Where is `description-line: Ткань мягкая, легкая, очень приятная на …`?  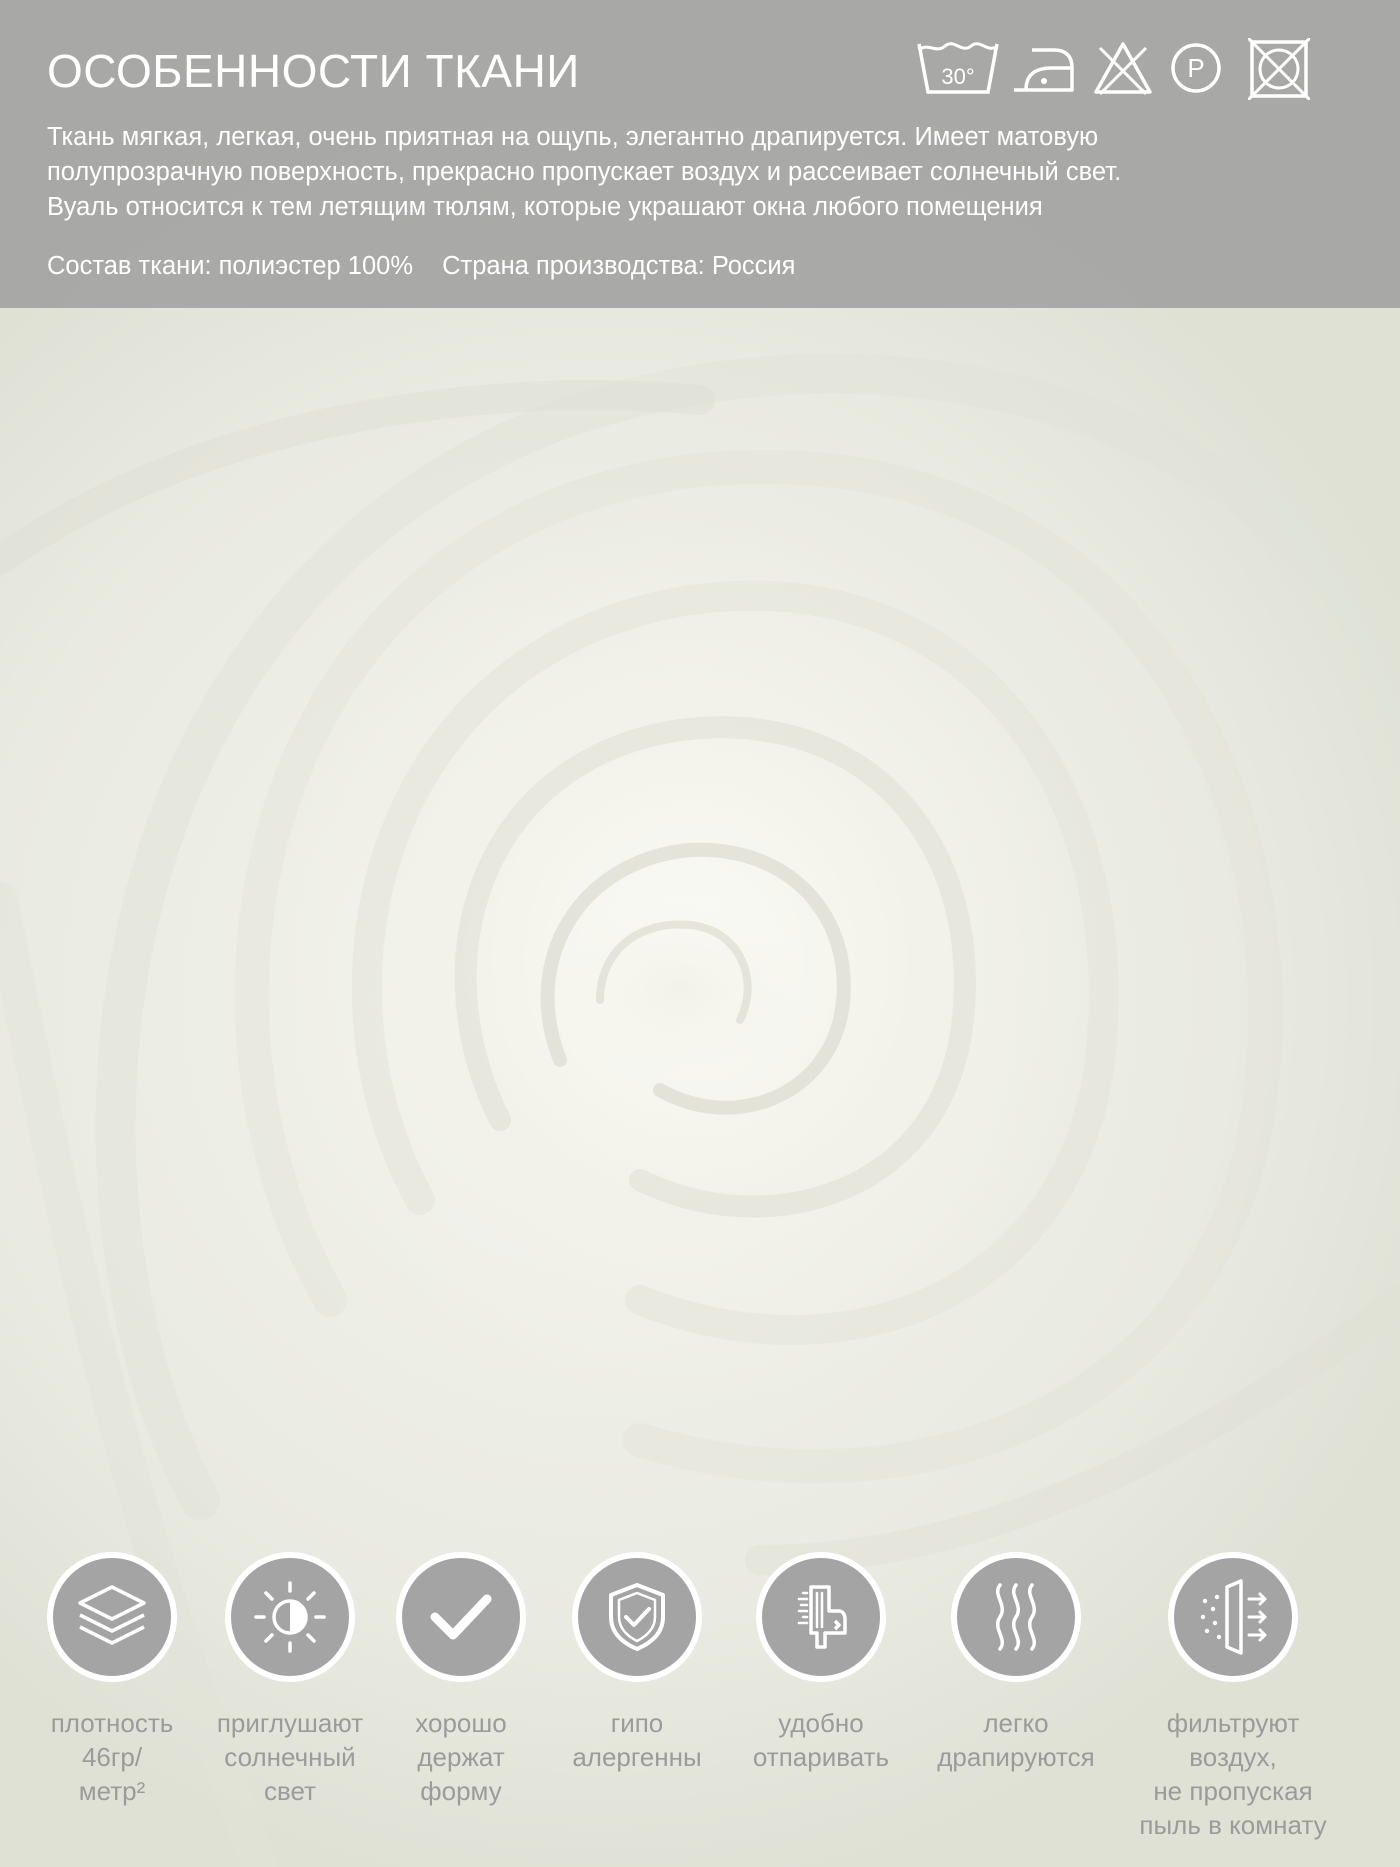 description-line: Ткань мягкая, легкая, очень приятная на … is located at coordinates (573, 137).